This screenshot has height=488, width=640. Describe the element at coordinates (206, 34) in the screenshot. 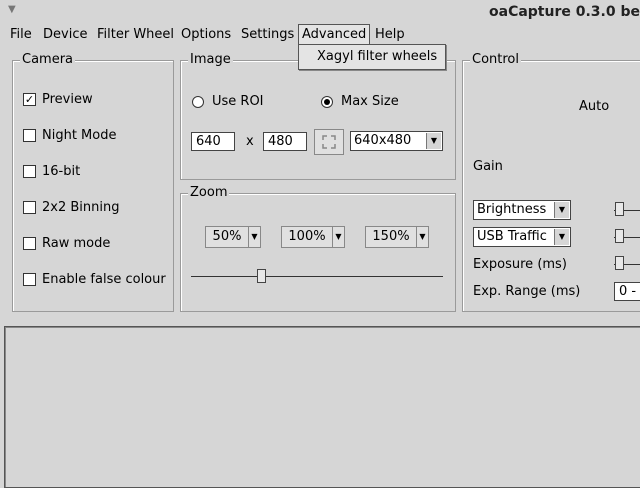

I see `menu-options: Options` at that location.